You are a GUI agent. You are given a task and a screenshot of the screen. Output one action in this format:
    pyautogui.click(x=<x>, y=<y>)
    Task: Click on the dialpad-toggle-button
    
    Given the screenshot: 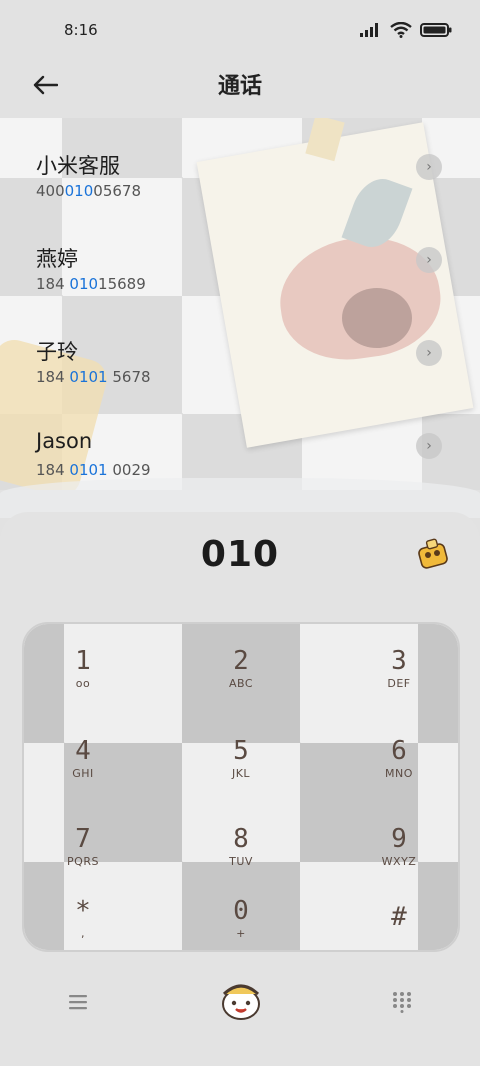 What is the action you would take?
    pyautogui.click(x=402, y=1002)
    